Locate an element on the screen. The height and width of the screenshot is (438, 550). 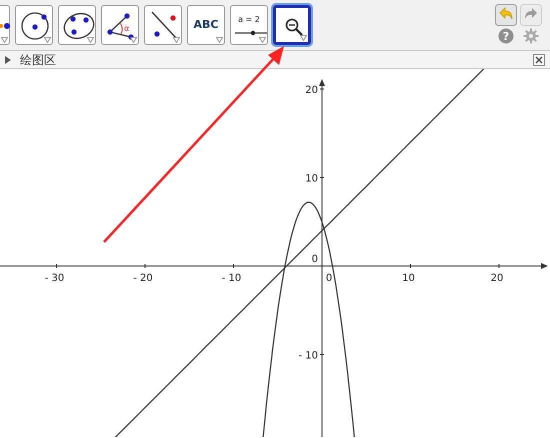
x-tick-label: - 20 is located at coordinates (143, 278).